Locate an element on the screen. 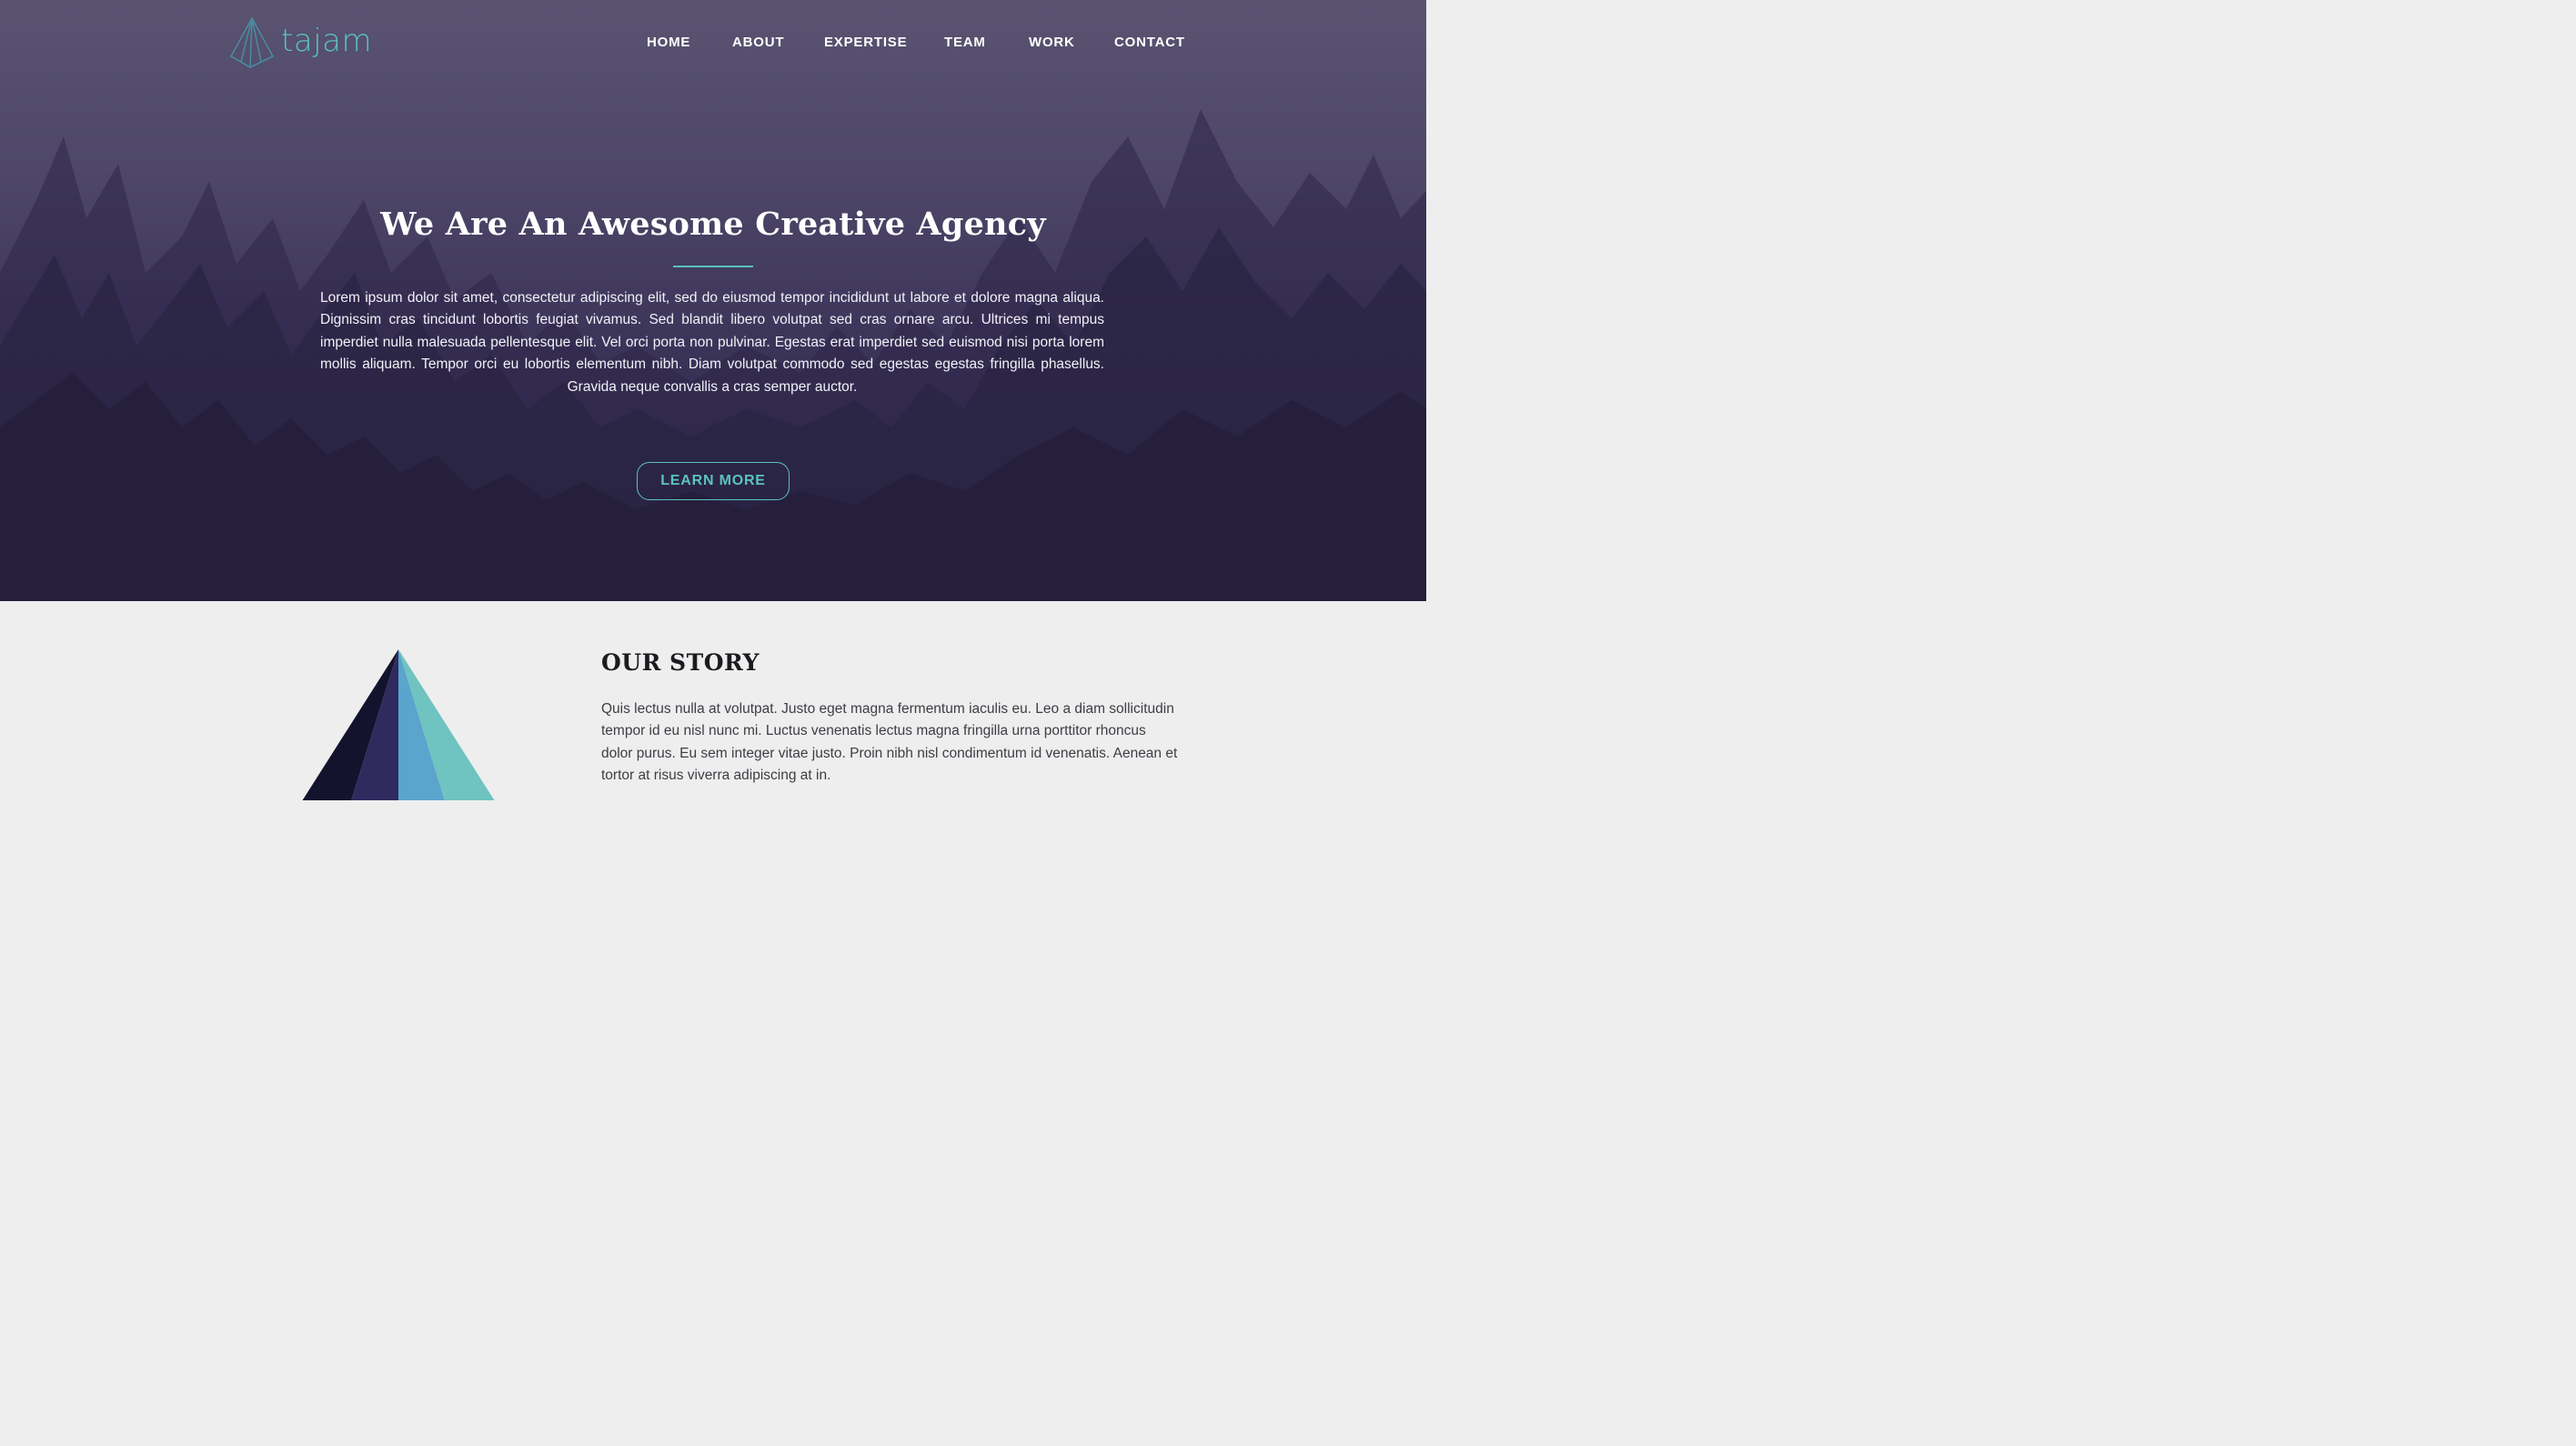 This screenshot has height=1446, width=2576. main-nav: HOME ABOUT EXPERTISE TEAM WORK CONTACT is located at coordinates (713, 44).